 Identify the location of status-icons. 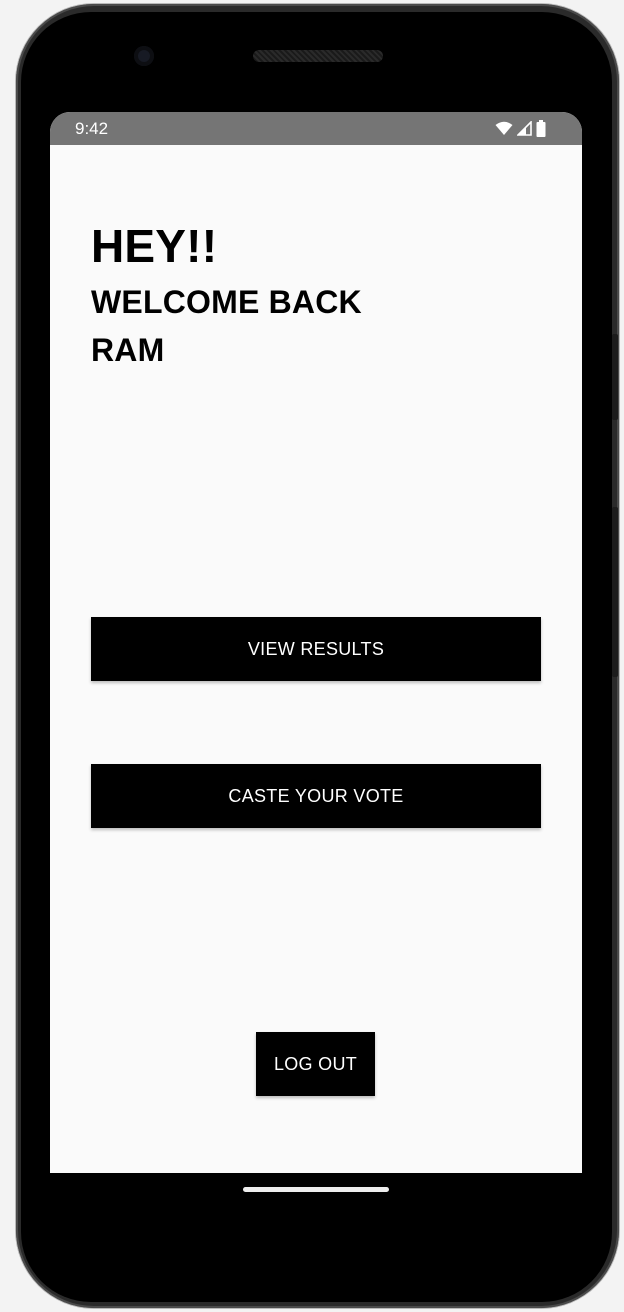
(520, 128).